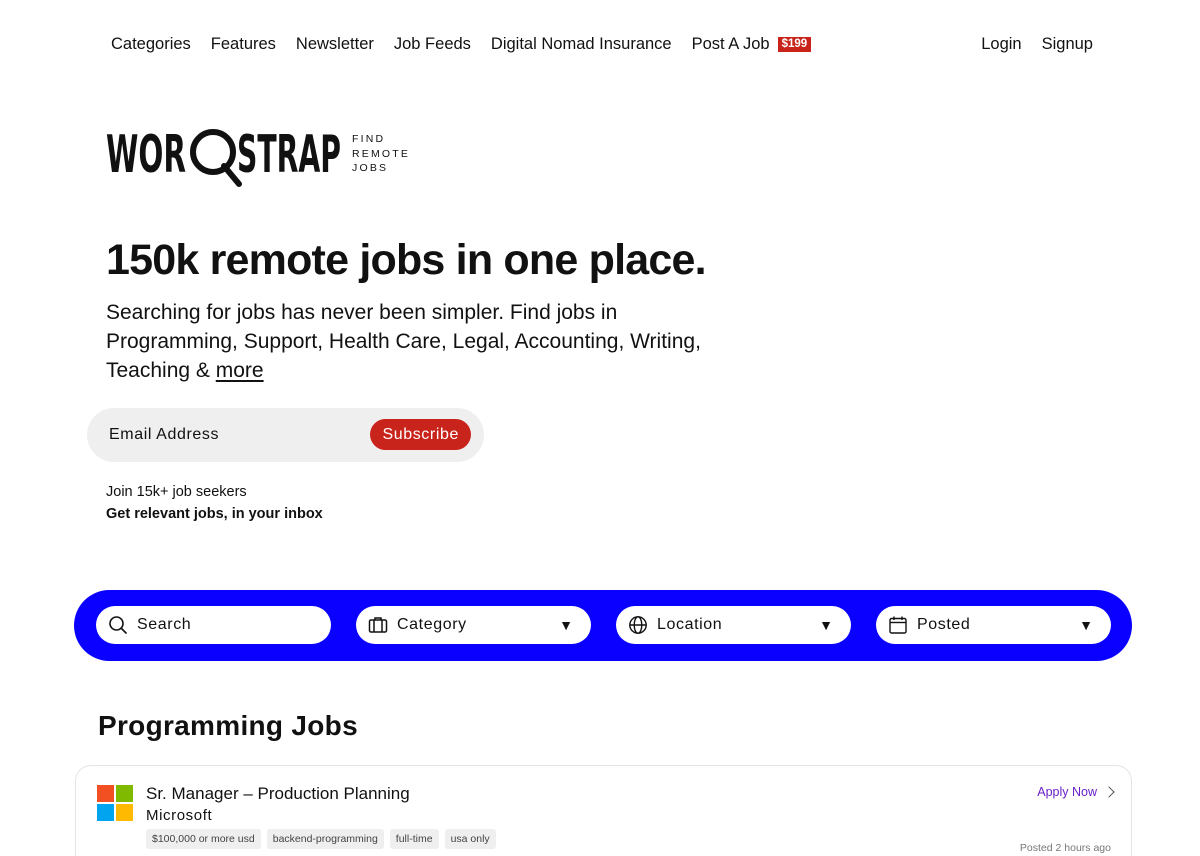  What do you see at coordinates (733, 625) in the screenshot?
I see `location-filter: Location ▼` at bounding box center [733, 625].